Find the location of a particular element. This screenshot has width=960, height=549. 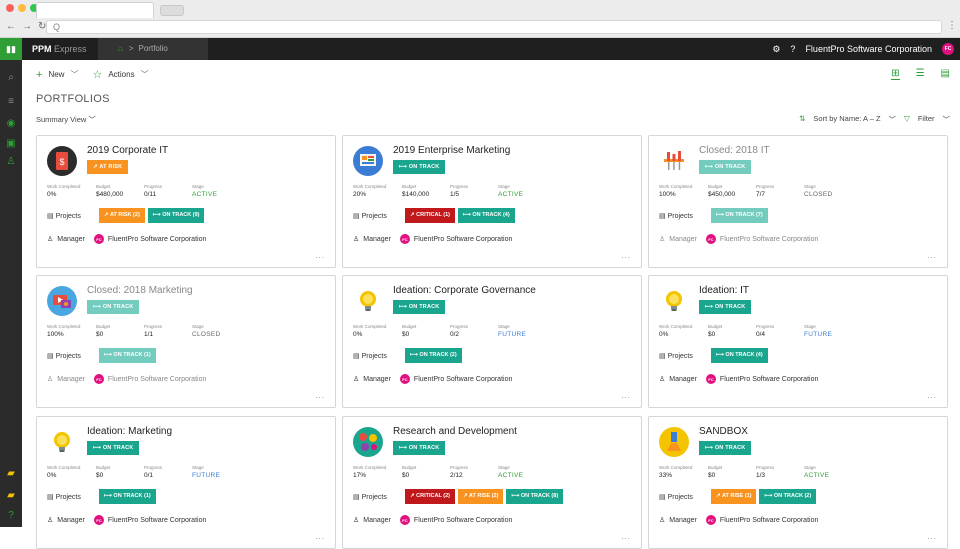

project-status-pill: ⟼ ON TRACK (9) is located at coordinates (176, 215).